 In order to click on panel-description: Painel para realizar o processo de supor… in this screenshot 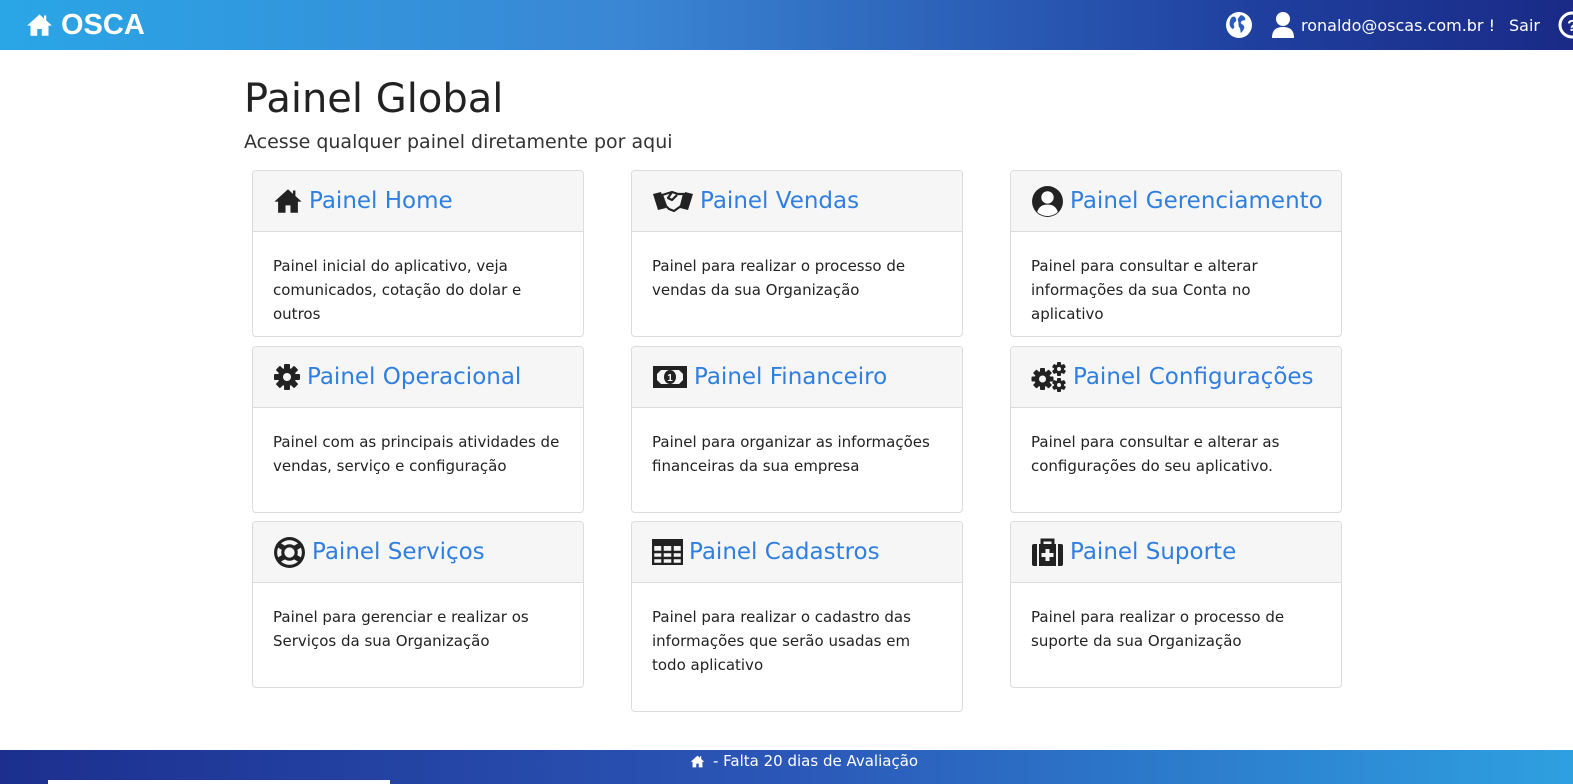, I will do `click(1158, 629)`.